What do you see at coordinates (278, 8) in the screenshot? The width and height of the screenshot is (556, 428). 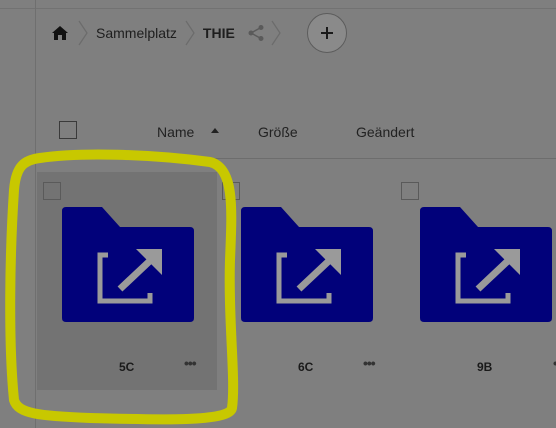 I see `top-divider` at bounding box center [278, 8].